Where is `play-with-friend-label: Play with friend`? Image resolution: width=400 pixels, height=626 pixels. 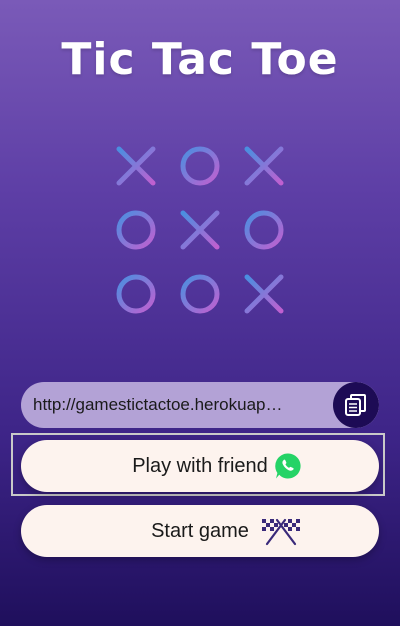
play-with-friend-label: Play with friend is located at coordinates (200, 465).